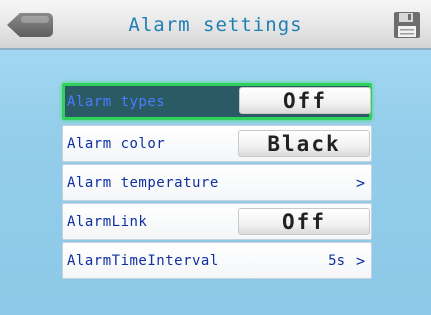 The height and width of the screenshot is (315, 431). What do you see at coordinates (143, 182) in the screenshot?
I see `menu-item-label: Alarm temperature` at bounding box center [143, 182].